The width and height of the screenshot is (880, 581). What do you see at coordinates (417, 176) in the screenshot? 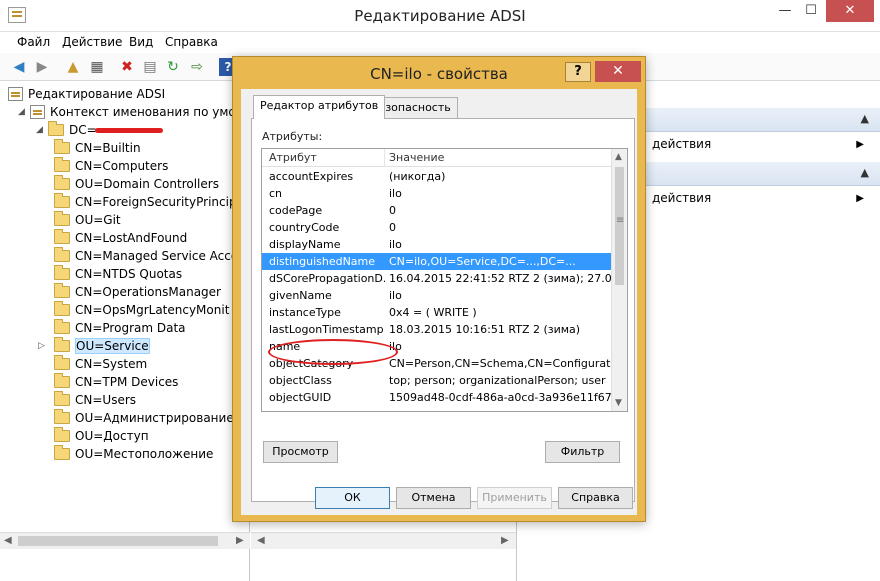
I see `attribute-value: (никогда)` at bounding box center [417, 176].